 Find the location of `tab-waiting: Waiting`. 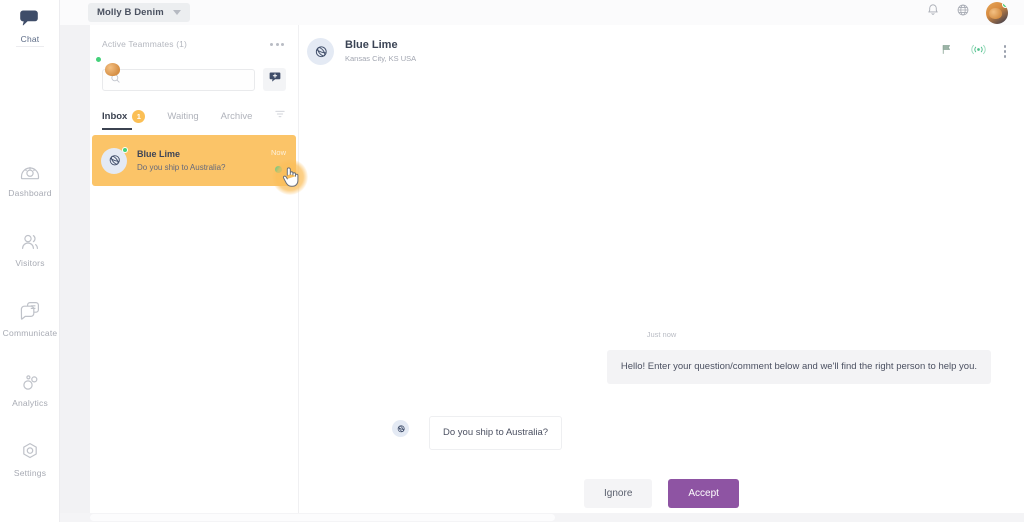

tab-waiting: Waiting is located at coordinates (182, 120).